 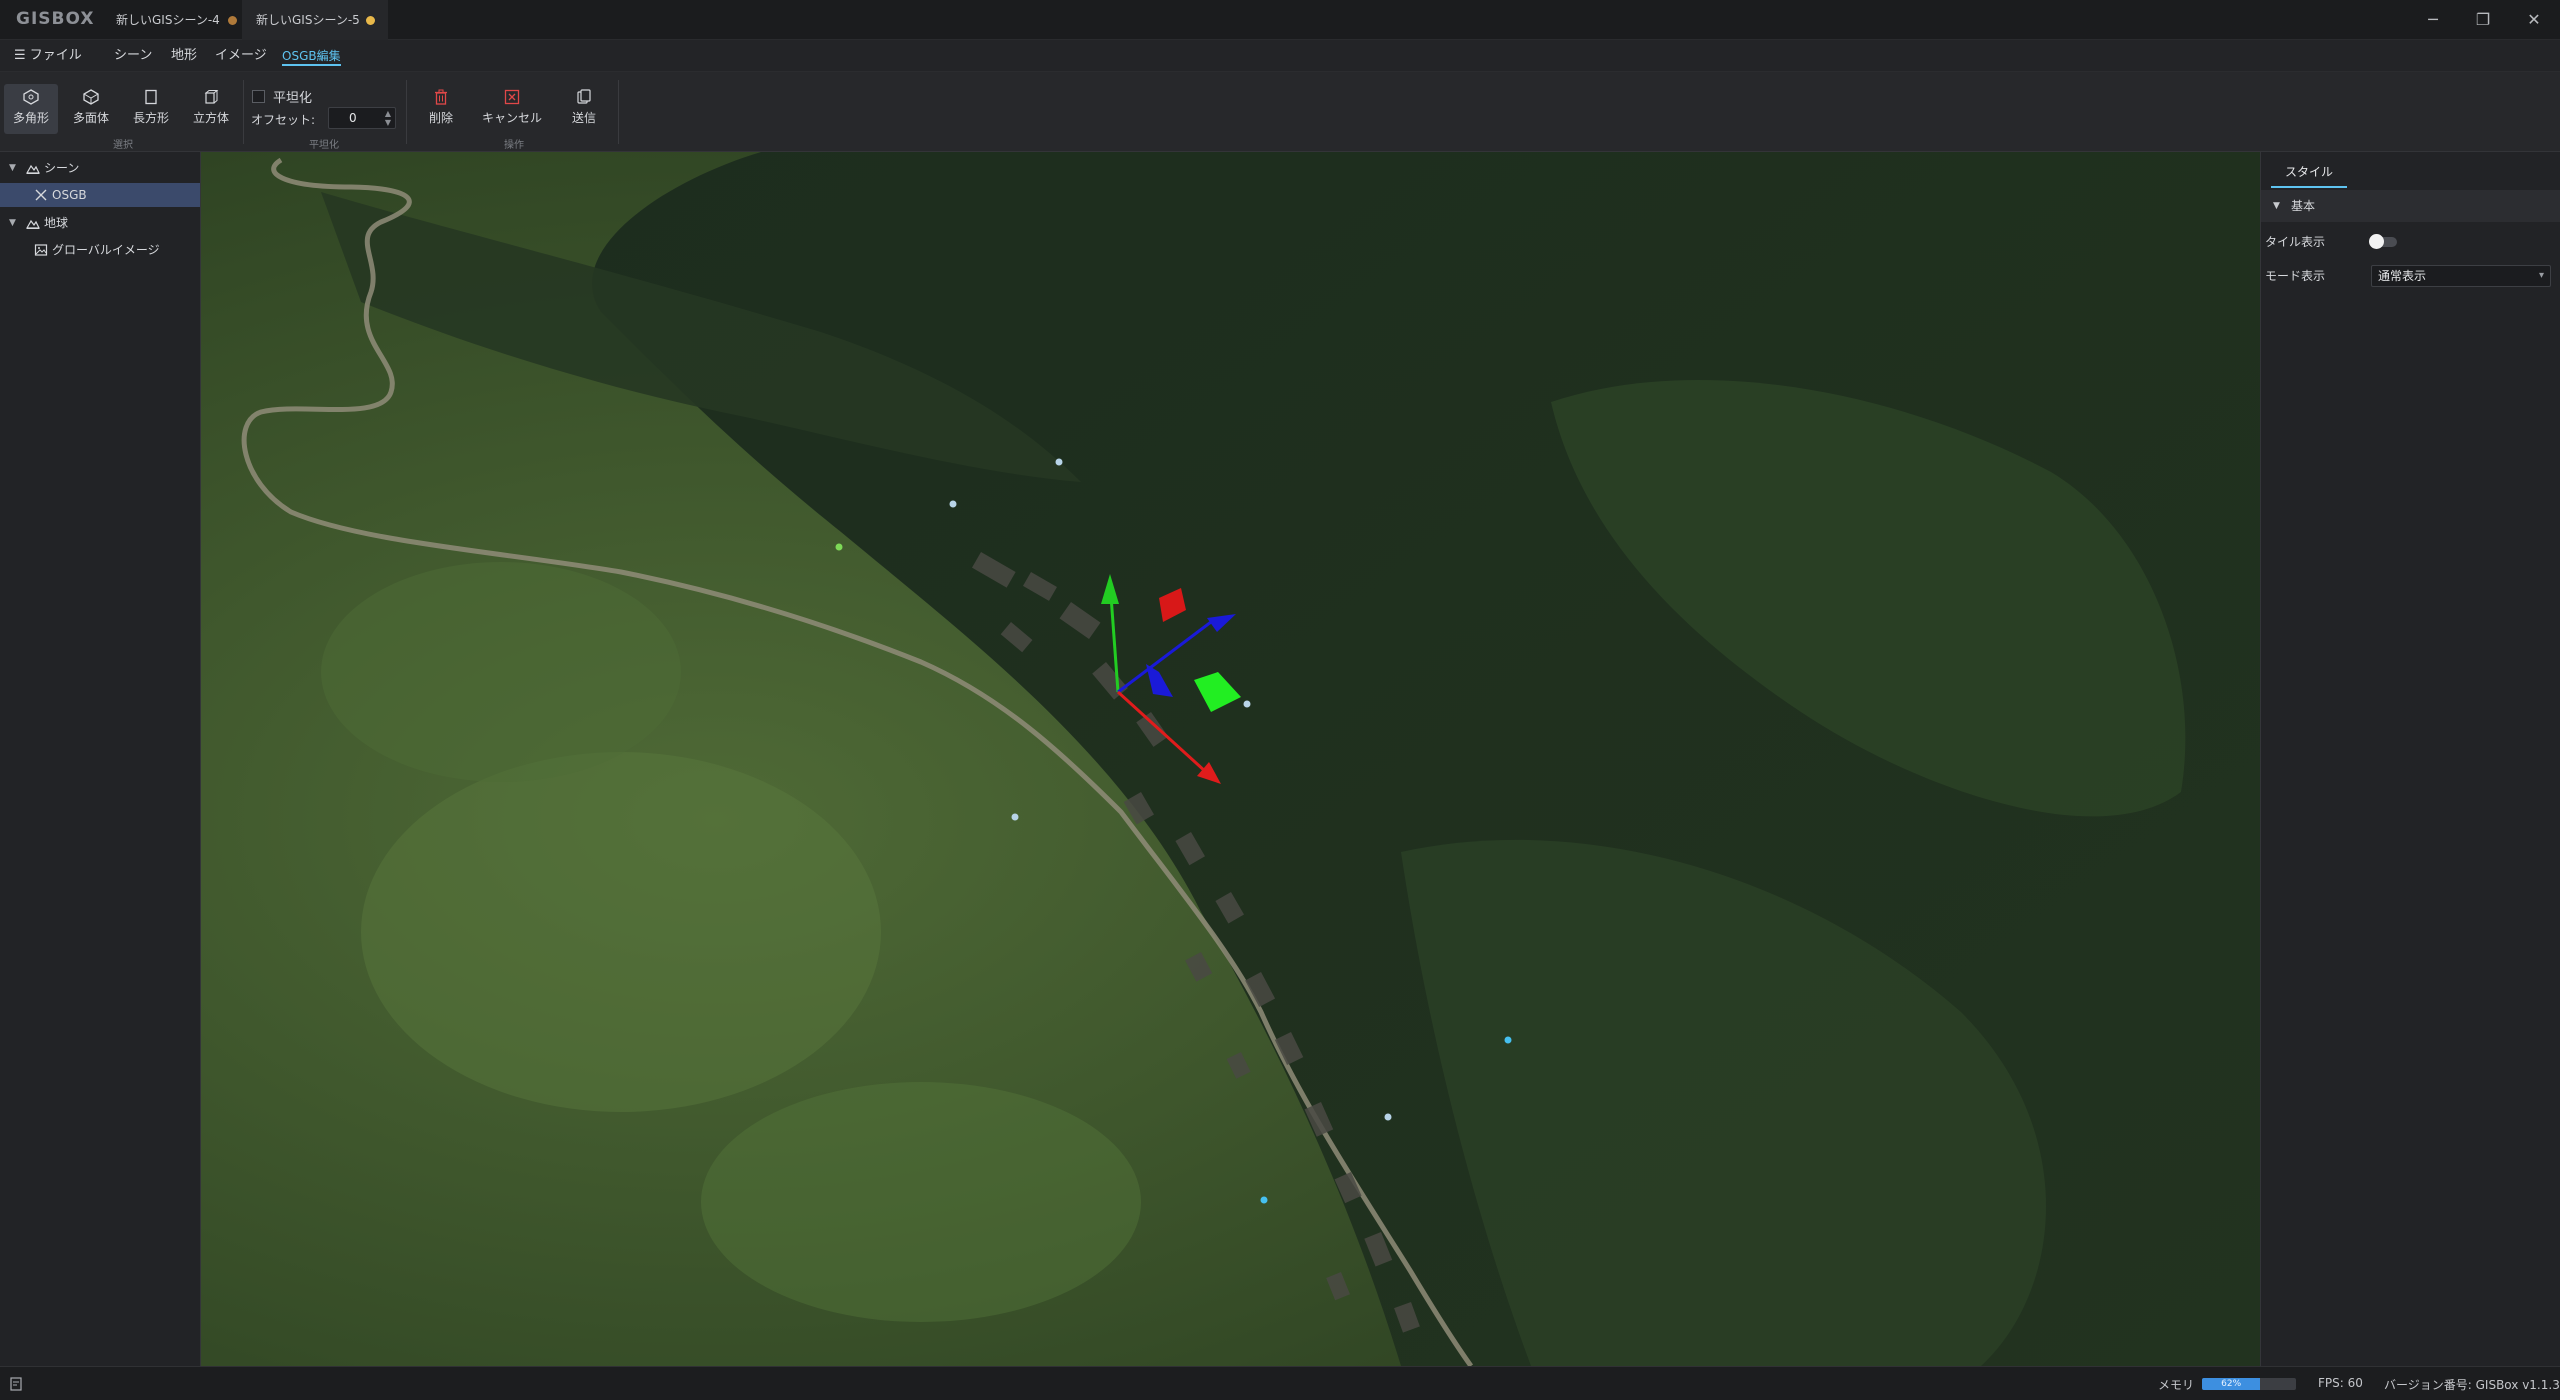 What do you see at coordinates (151, 109) in the screenshot?
I see `rectangle-select-button: 長方形` at bounding box center [151, 109].